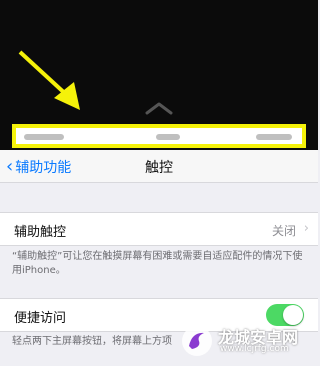 This screenshot has height=366, width=320. What do you see at coordinates (157, 263) in the screenshot?
I see `assistive-touch-footnote: “辅助触控”可让您在触摸屏幕有困难或需要自适应配件的情况下使用iPhone。` at bounding box center [157, 263].